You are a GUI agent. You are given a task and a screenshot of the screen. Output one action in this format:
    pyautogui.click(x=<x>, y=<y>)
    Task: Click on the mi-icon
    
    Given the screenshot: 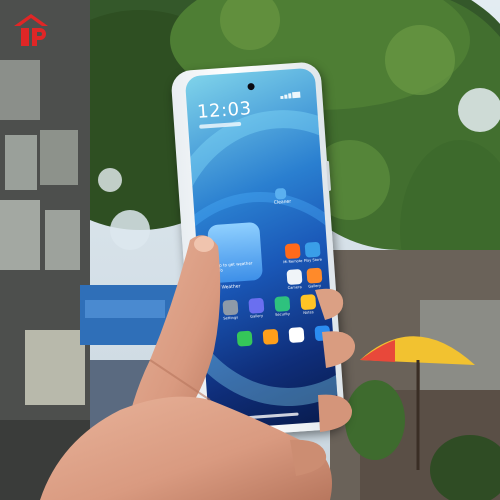 What is the action you would take?
    pyautogui.click(x=292, y=251)
    